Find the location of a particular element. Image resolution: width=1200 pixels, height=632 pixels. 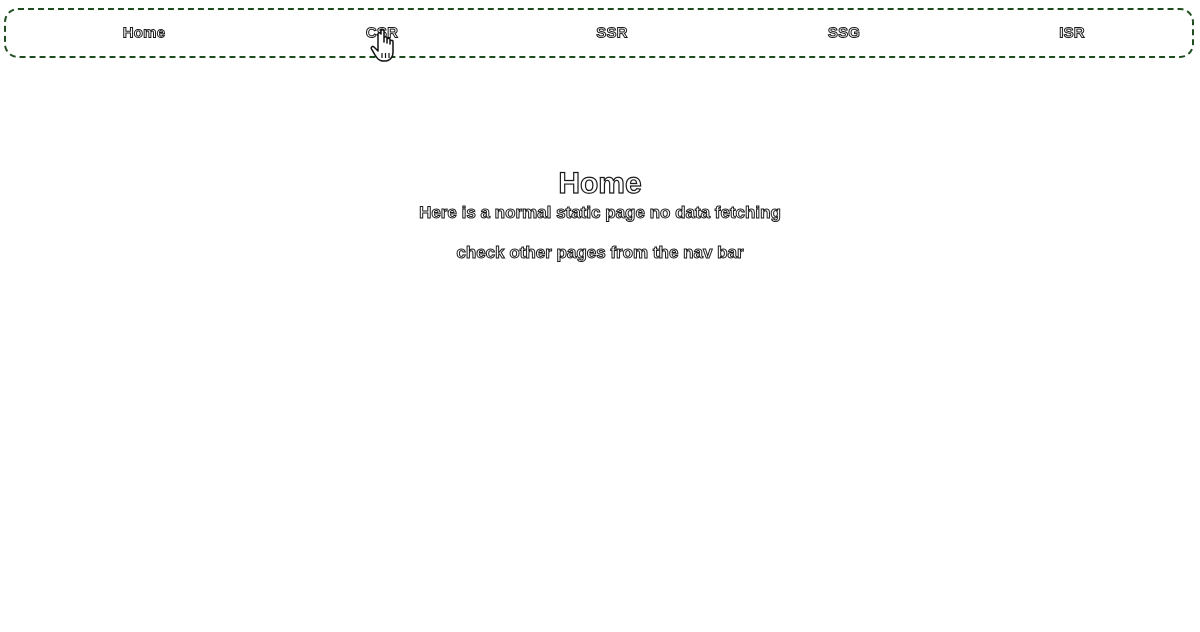

top-nav-bar: Home CSR SSR SSG ISR is located at coordinates (599, 33).